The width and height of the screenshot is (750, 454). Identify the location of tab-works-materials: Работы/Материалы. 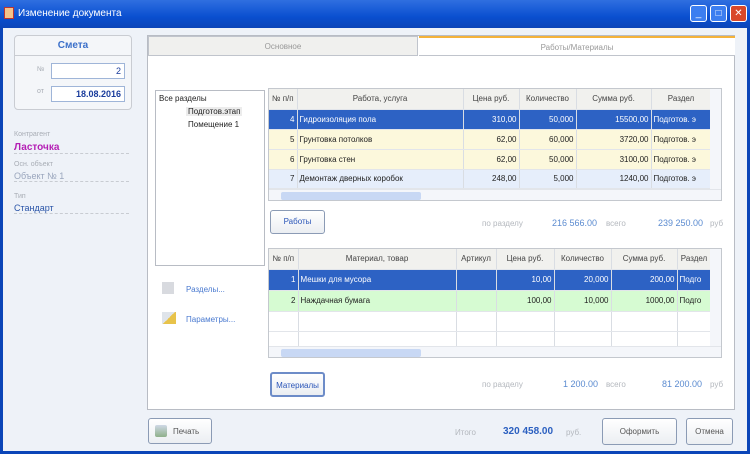
(577, 46).